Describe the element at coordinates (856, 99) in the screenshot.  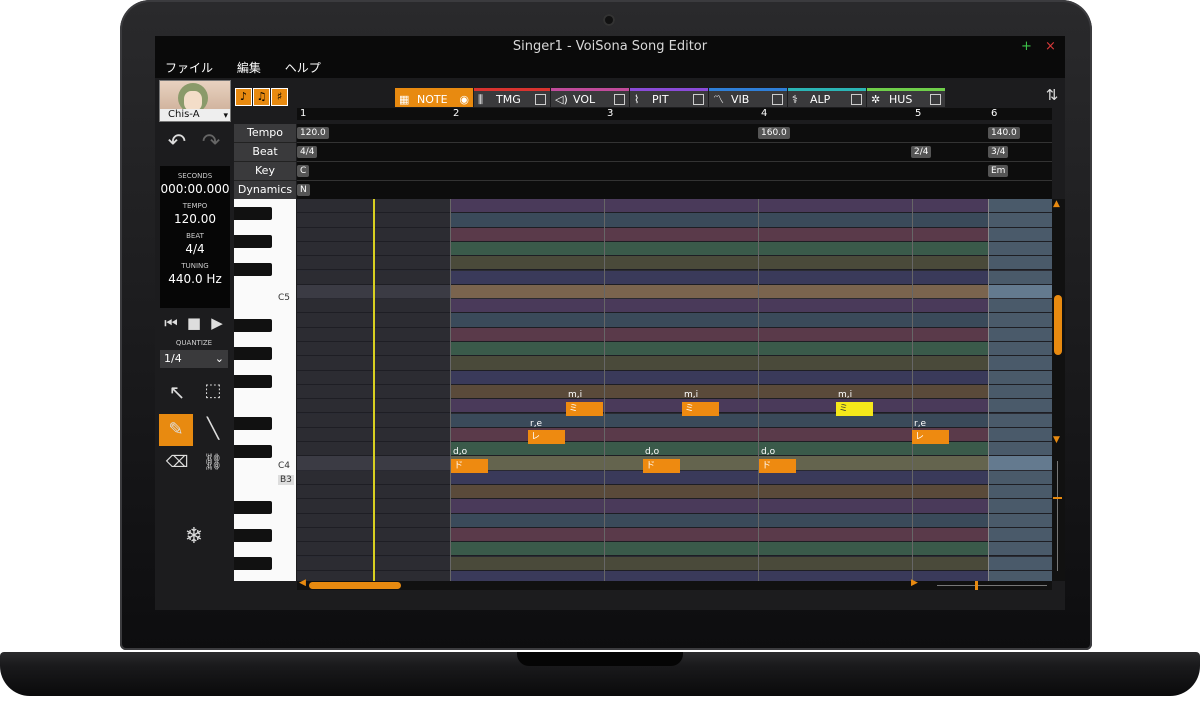
I see `tab-alp-checkbox` at that location.